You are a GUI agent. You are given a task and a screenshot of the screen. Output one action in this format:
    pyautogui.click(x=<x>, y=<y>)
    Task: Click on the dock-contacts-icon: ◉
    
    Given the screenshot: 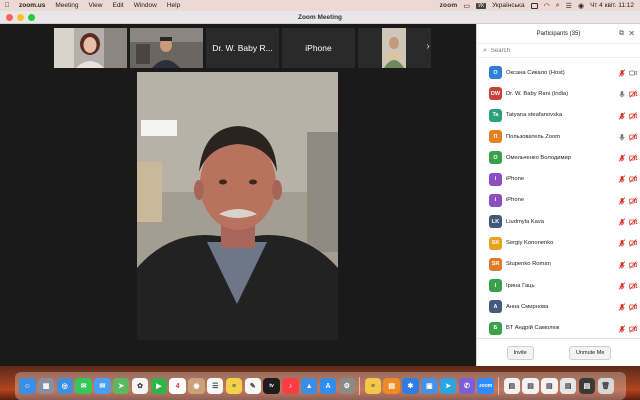 What is the action you would take?
    pyautogui.click(x=196, y=386)
    